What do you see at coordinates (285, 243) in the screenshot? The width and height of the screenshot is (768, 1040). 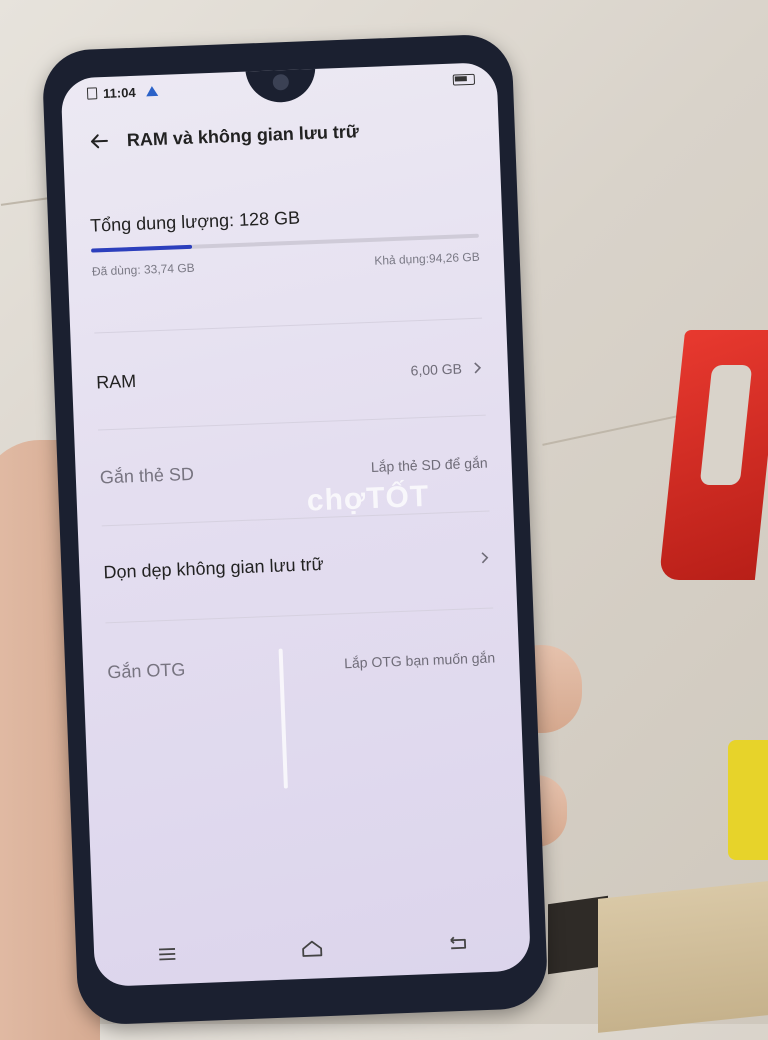 I see `storage-progress-bar` at bounding box center [285, 243].